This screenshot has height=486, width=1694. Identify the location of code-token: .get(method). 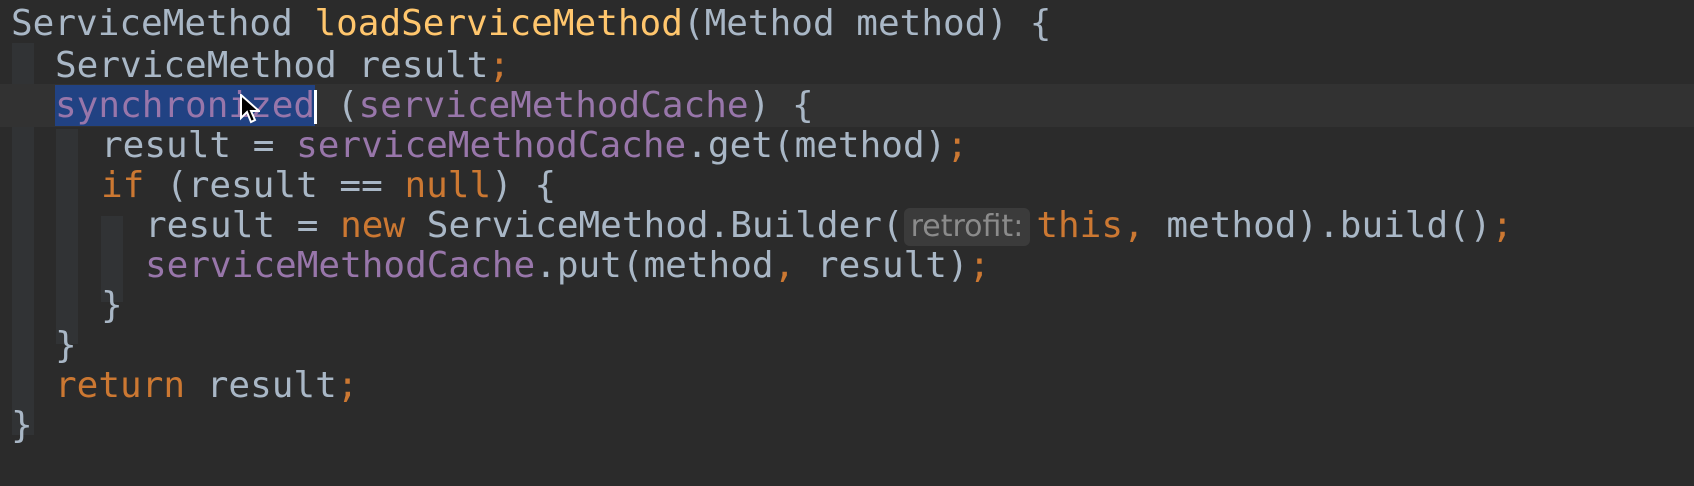
(816, 145).